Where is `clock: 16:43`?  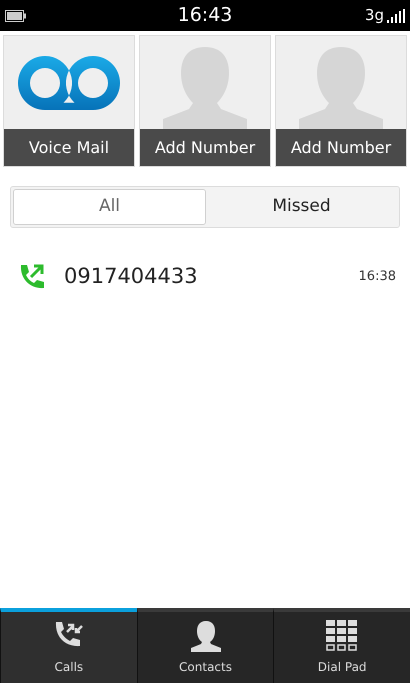 clock: 16:43 is located at coordinates (205, 15).